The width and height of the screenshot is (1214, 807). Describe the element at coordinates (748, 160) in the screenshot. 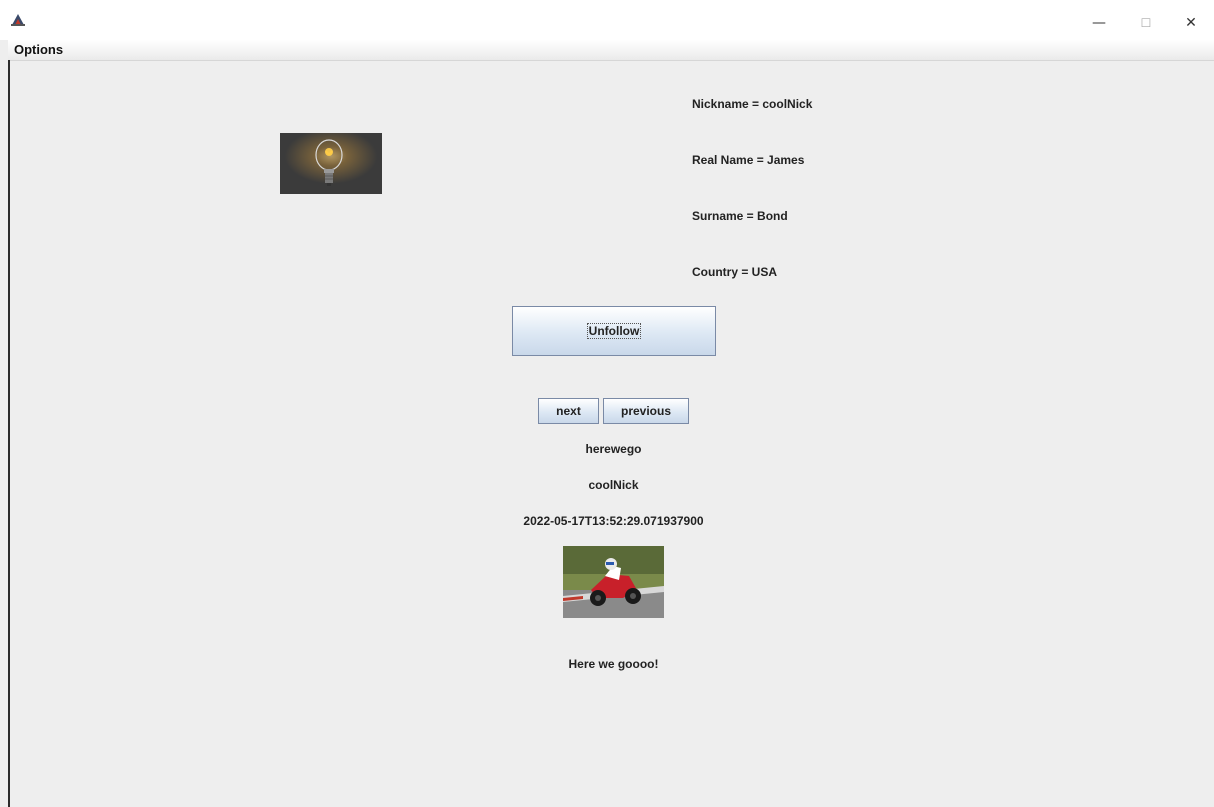

I see `real-name-label: Real Name = James` at that location.